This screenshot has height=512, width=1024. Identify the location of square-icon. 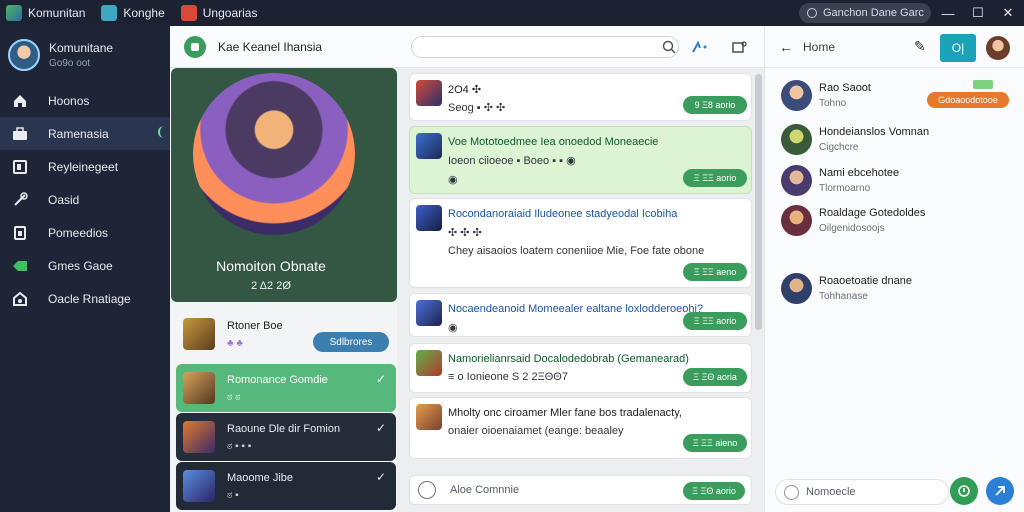
(20, 167).